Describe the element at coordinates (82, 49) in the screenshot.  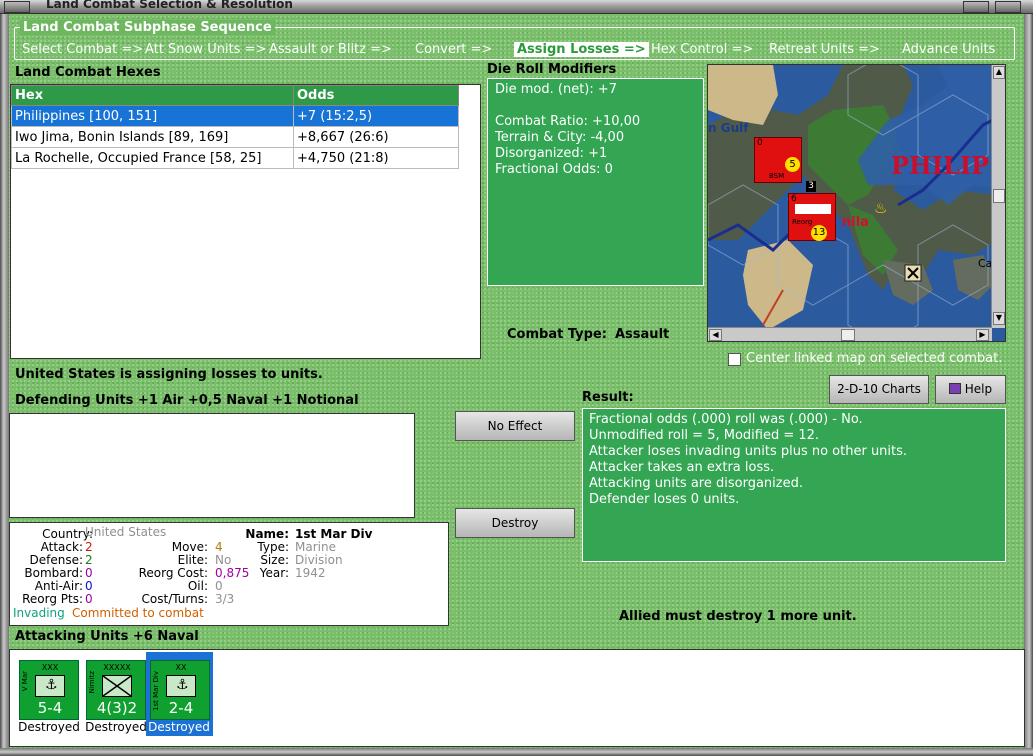
I see `step-select-combat: Select Combat =>` at that location.